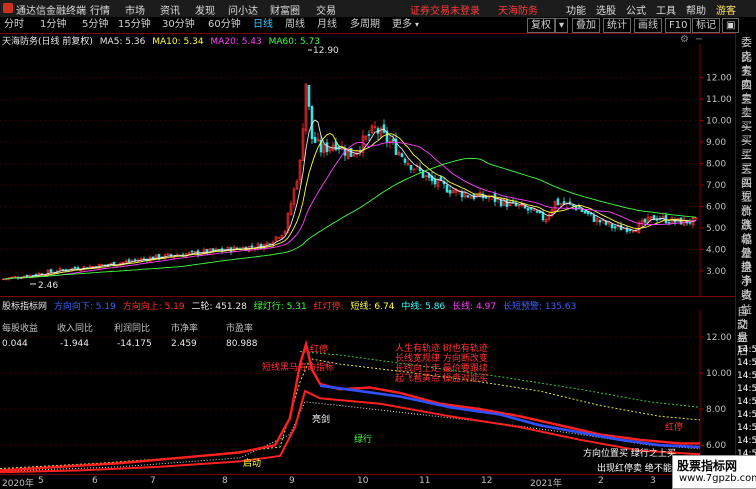  I want to click on period-timeshare: 分时, so click(14, 25).